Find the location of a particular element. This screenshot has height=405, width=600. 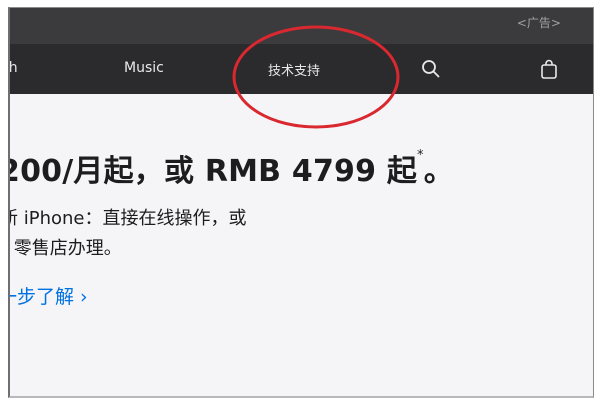

hero-body-line-1: 新 iPhone：直接在线操作，或 is located at coordinates (127, 218).